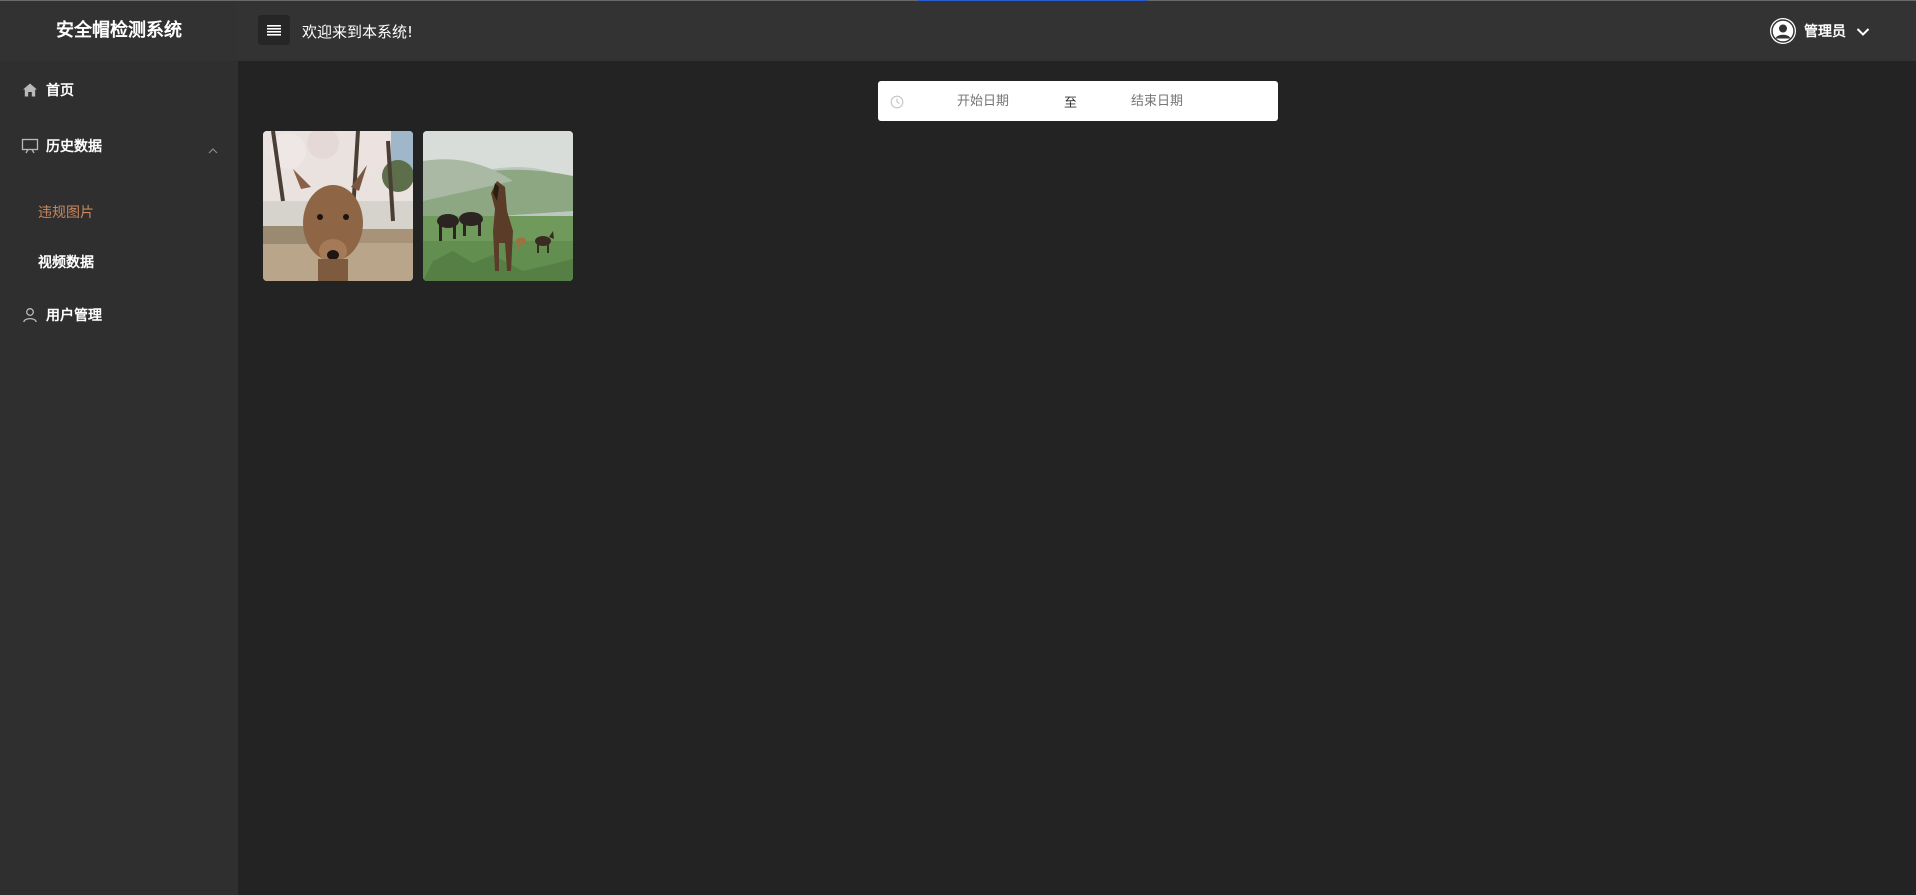 The width and height of the screenshot is (1916, 895). What do you see at coordinates (1863, 31) in the screenshot?
I see `chevron-down-icon` at bounding box center [1863, 31].